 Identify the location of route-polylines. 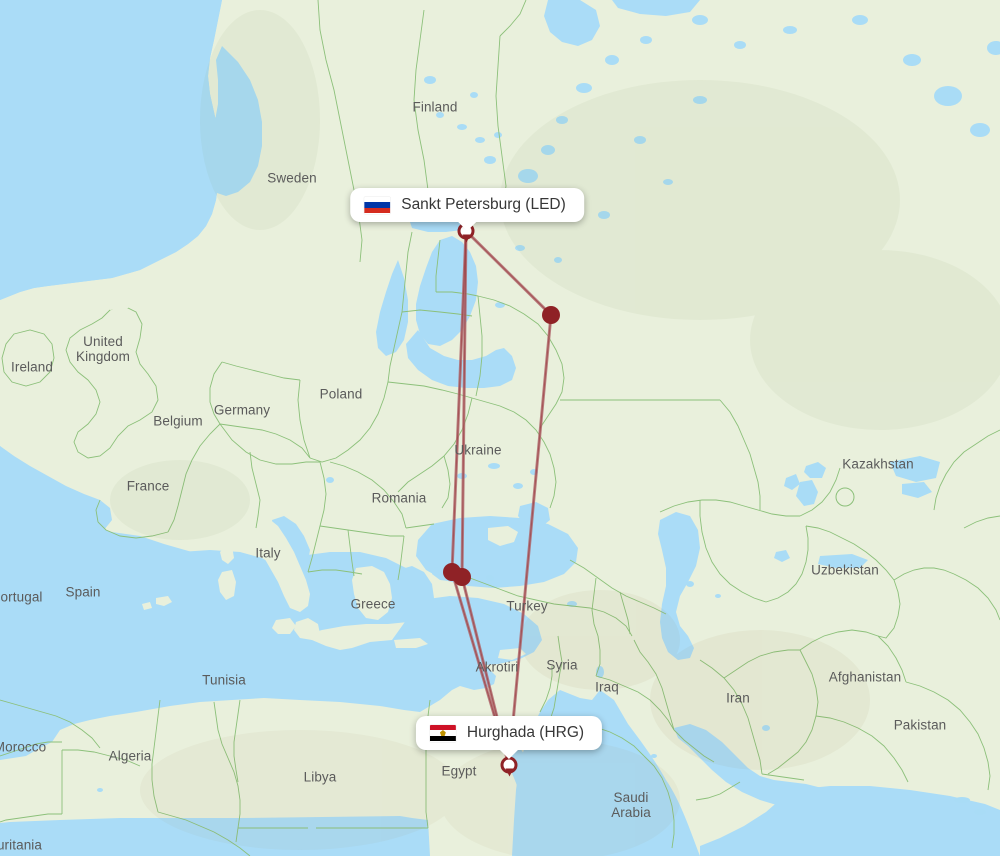
(501, 498).